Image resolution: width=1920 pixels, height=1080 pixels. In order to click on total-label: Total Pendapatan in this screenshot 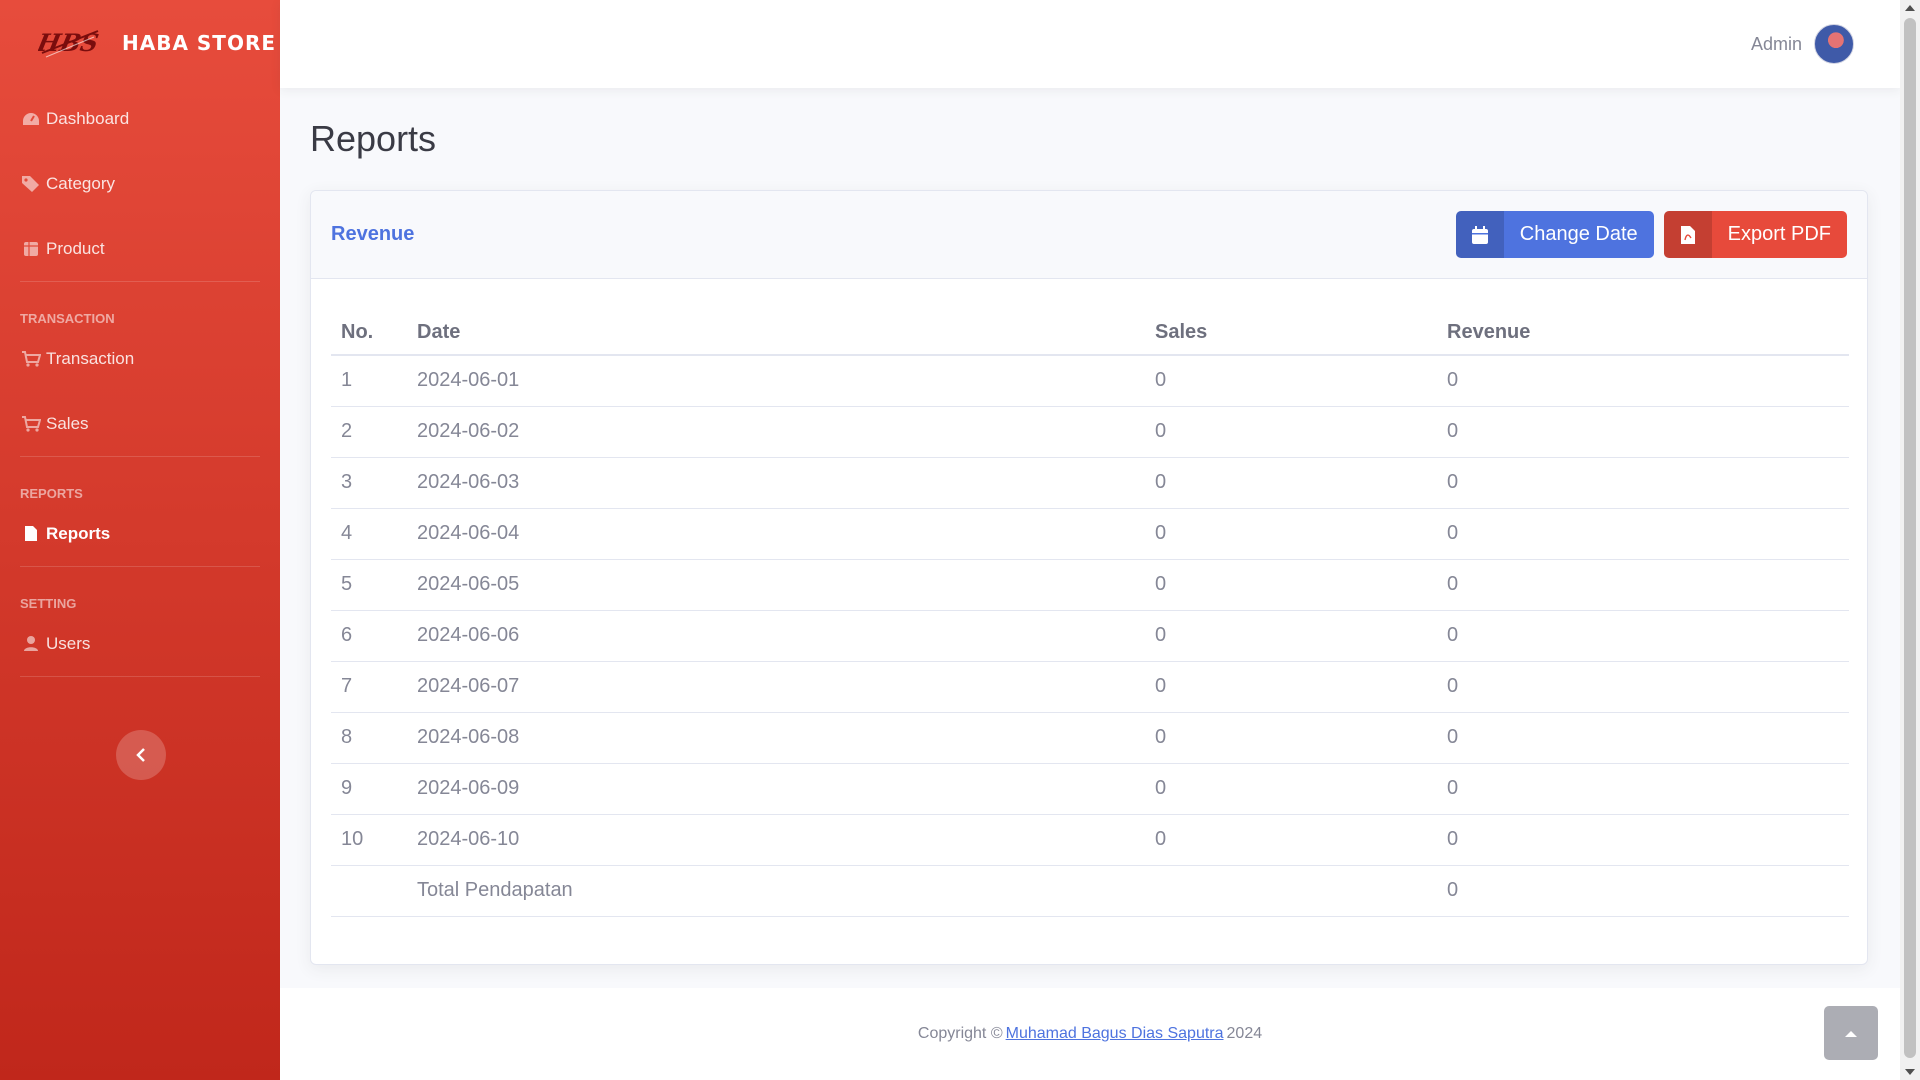, I will do `click(776, 891)`.